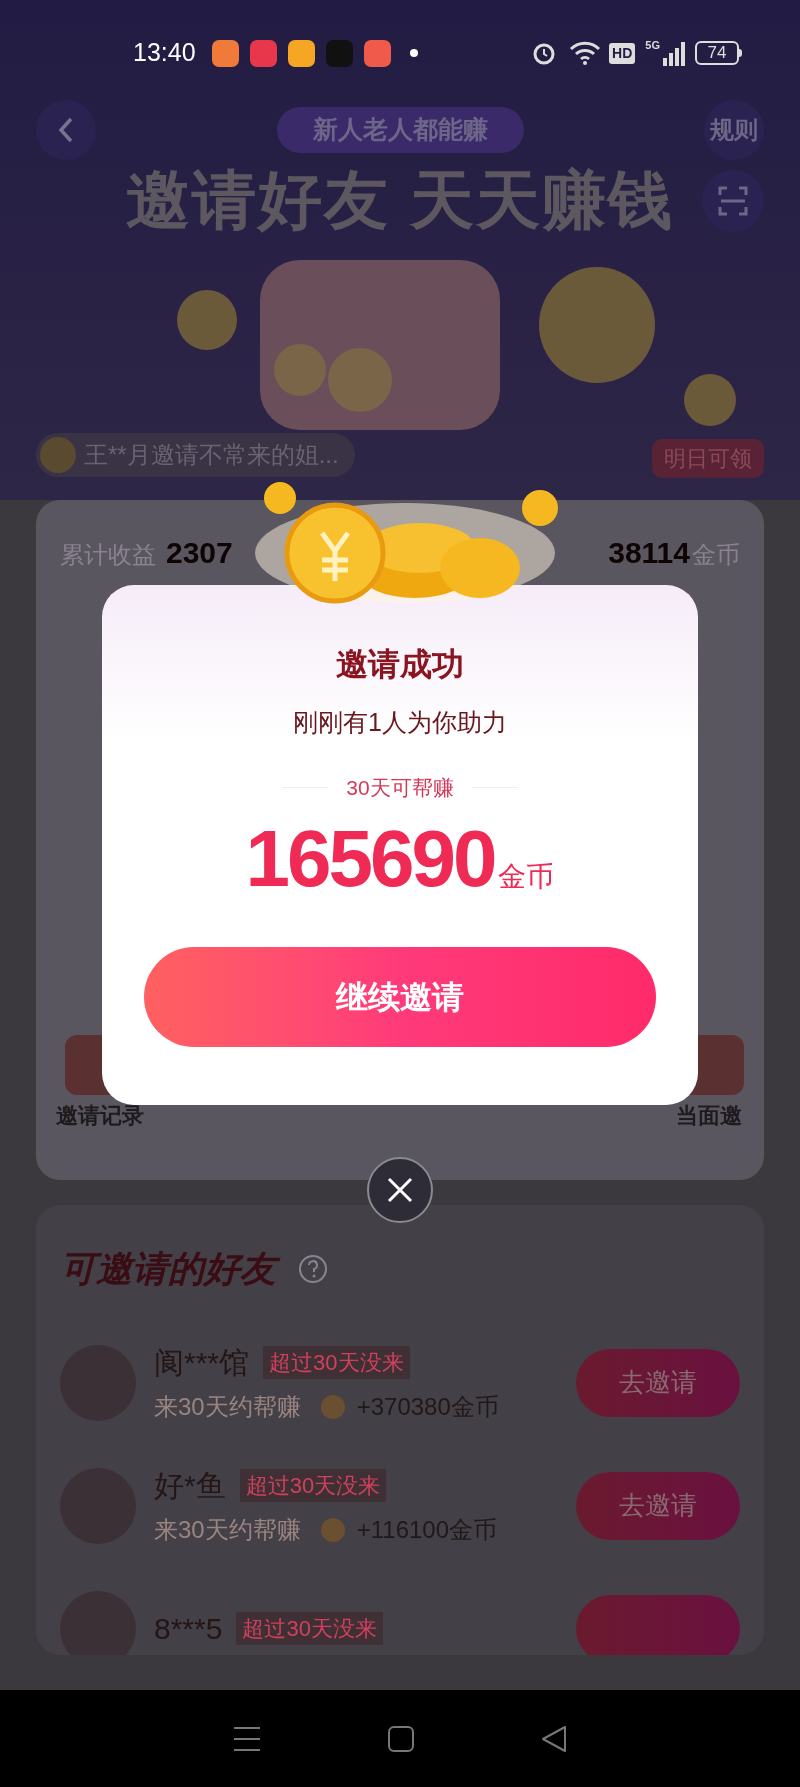 This screenshot has width=800, height=1787. Describe the element at coordinates (400, 722) in the screenshot. I see `dialog-subtitle: 刚刚有1人为你助力` at that location.